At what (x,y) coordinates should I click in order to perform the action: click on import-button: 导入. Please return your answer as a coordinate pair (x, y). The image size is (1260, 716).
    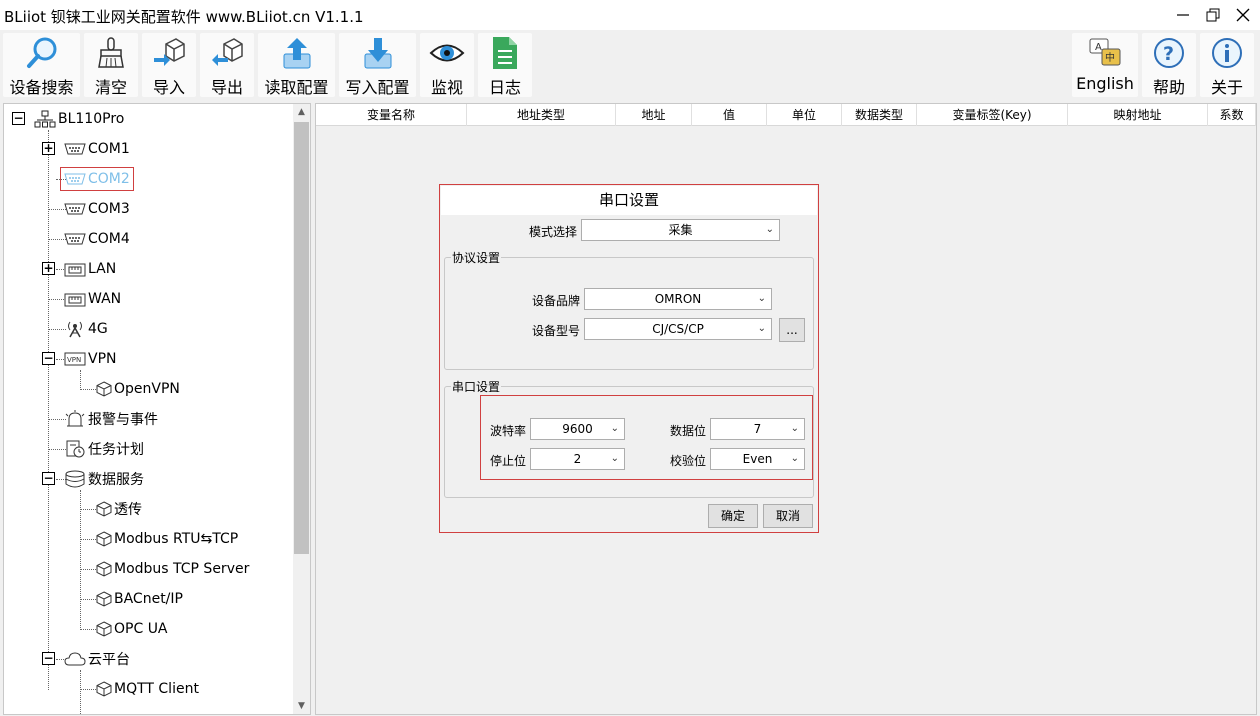
    Looking at the image, I should click on (169, 65).